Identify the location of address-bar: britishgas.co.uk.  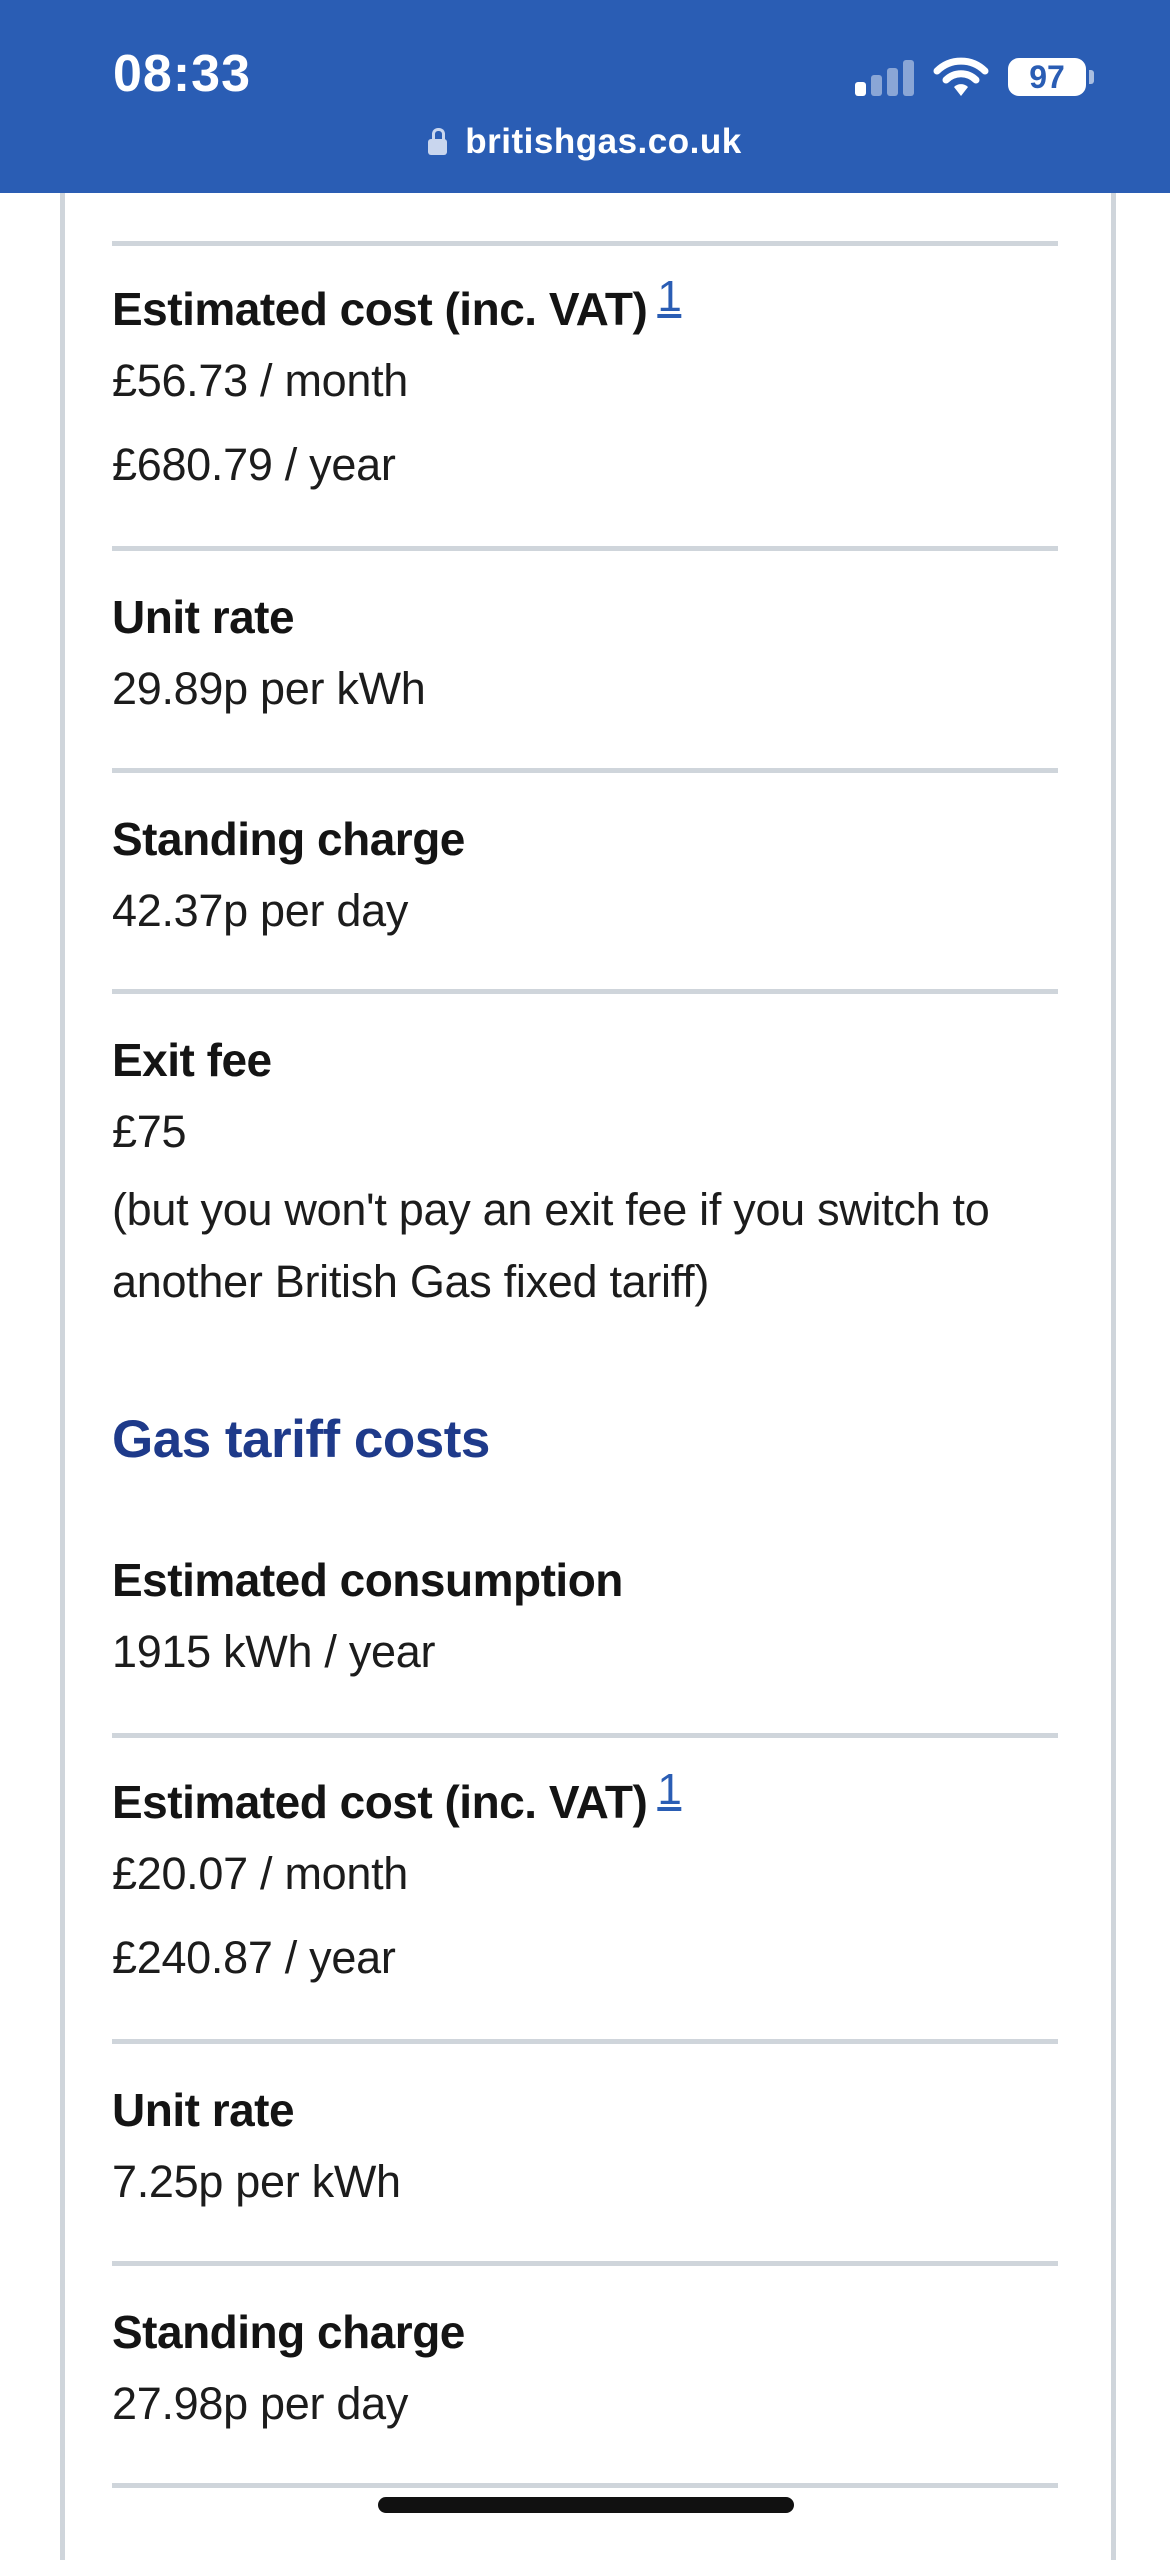
(585, 142).